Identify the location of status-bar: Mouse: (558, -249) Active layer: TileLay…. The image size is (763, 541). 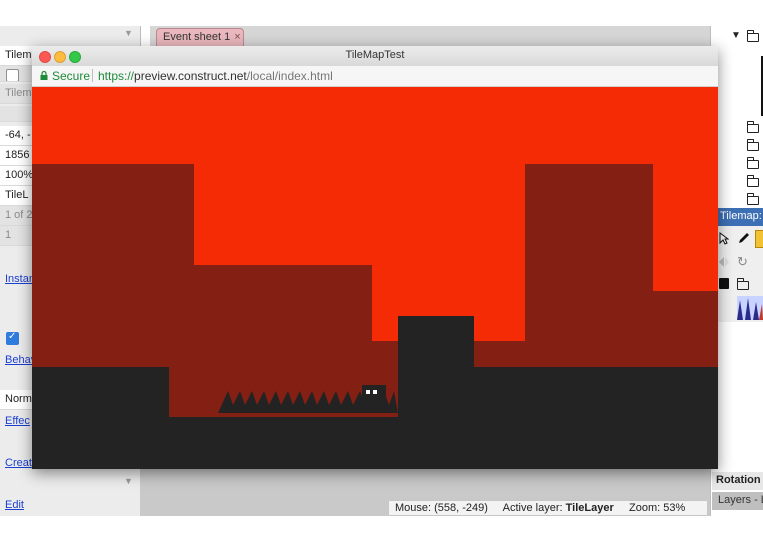
(548, 508).